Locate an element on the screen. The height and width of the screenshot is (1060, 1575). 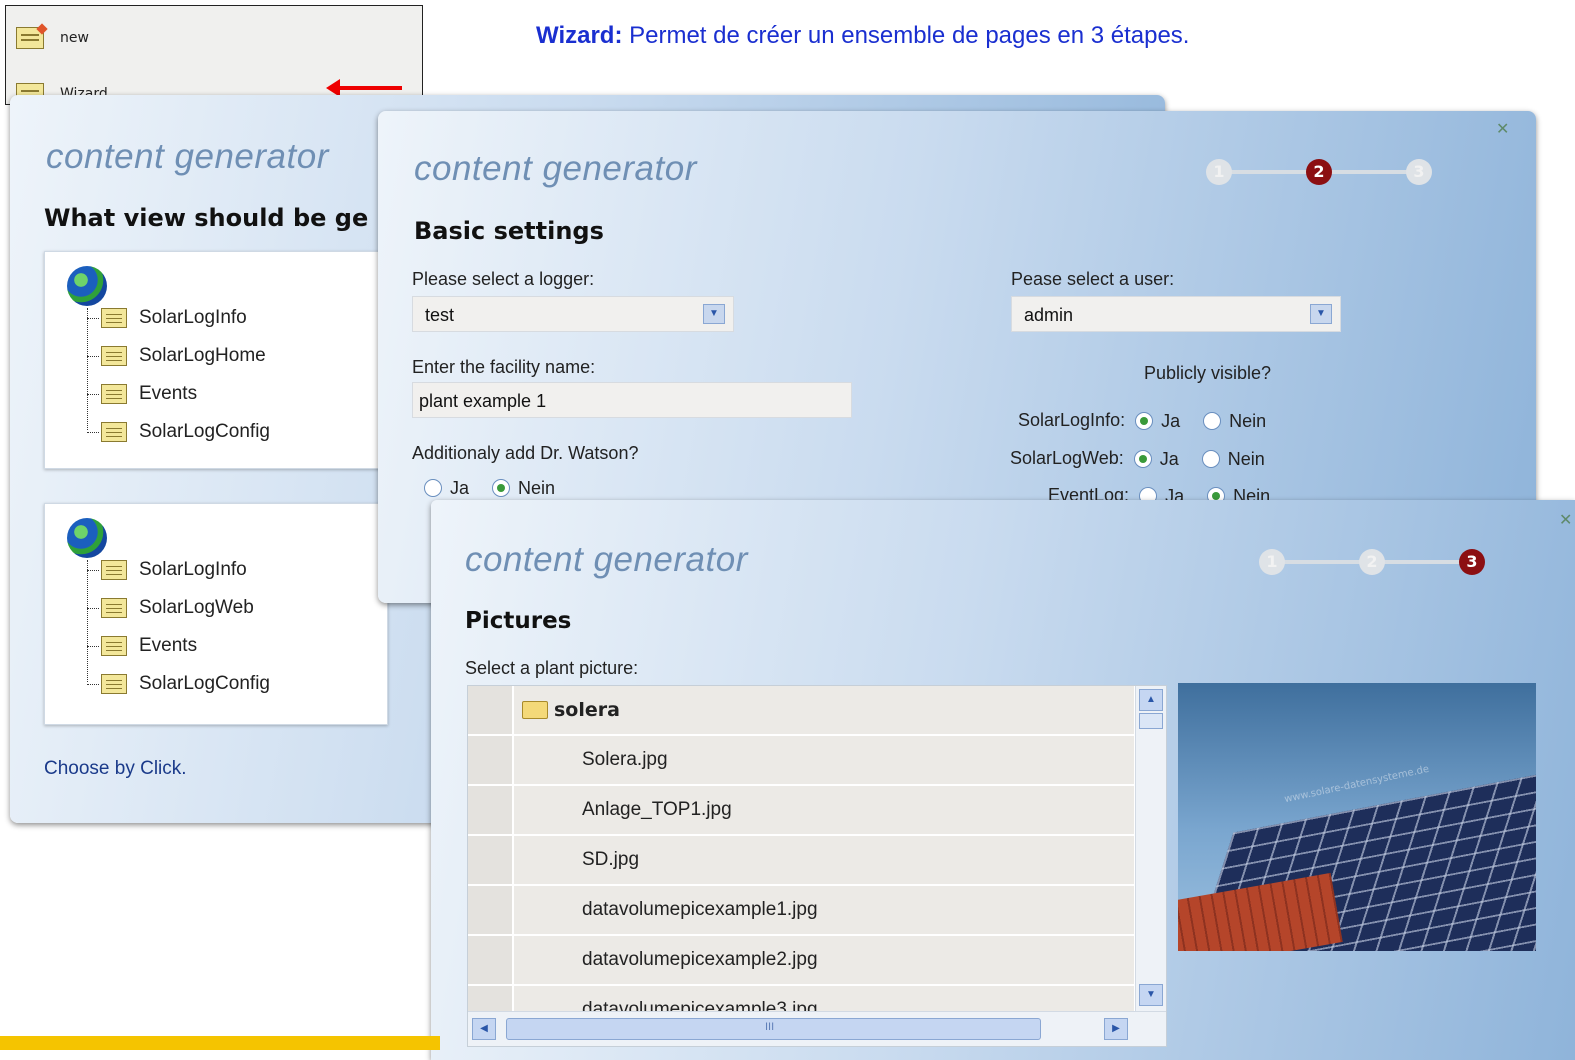
list-item: Anlage_TOP1.jpg is located at coordinates (801, 811).